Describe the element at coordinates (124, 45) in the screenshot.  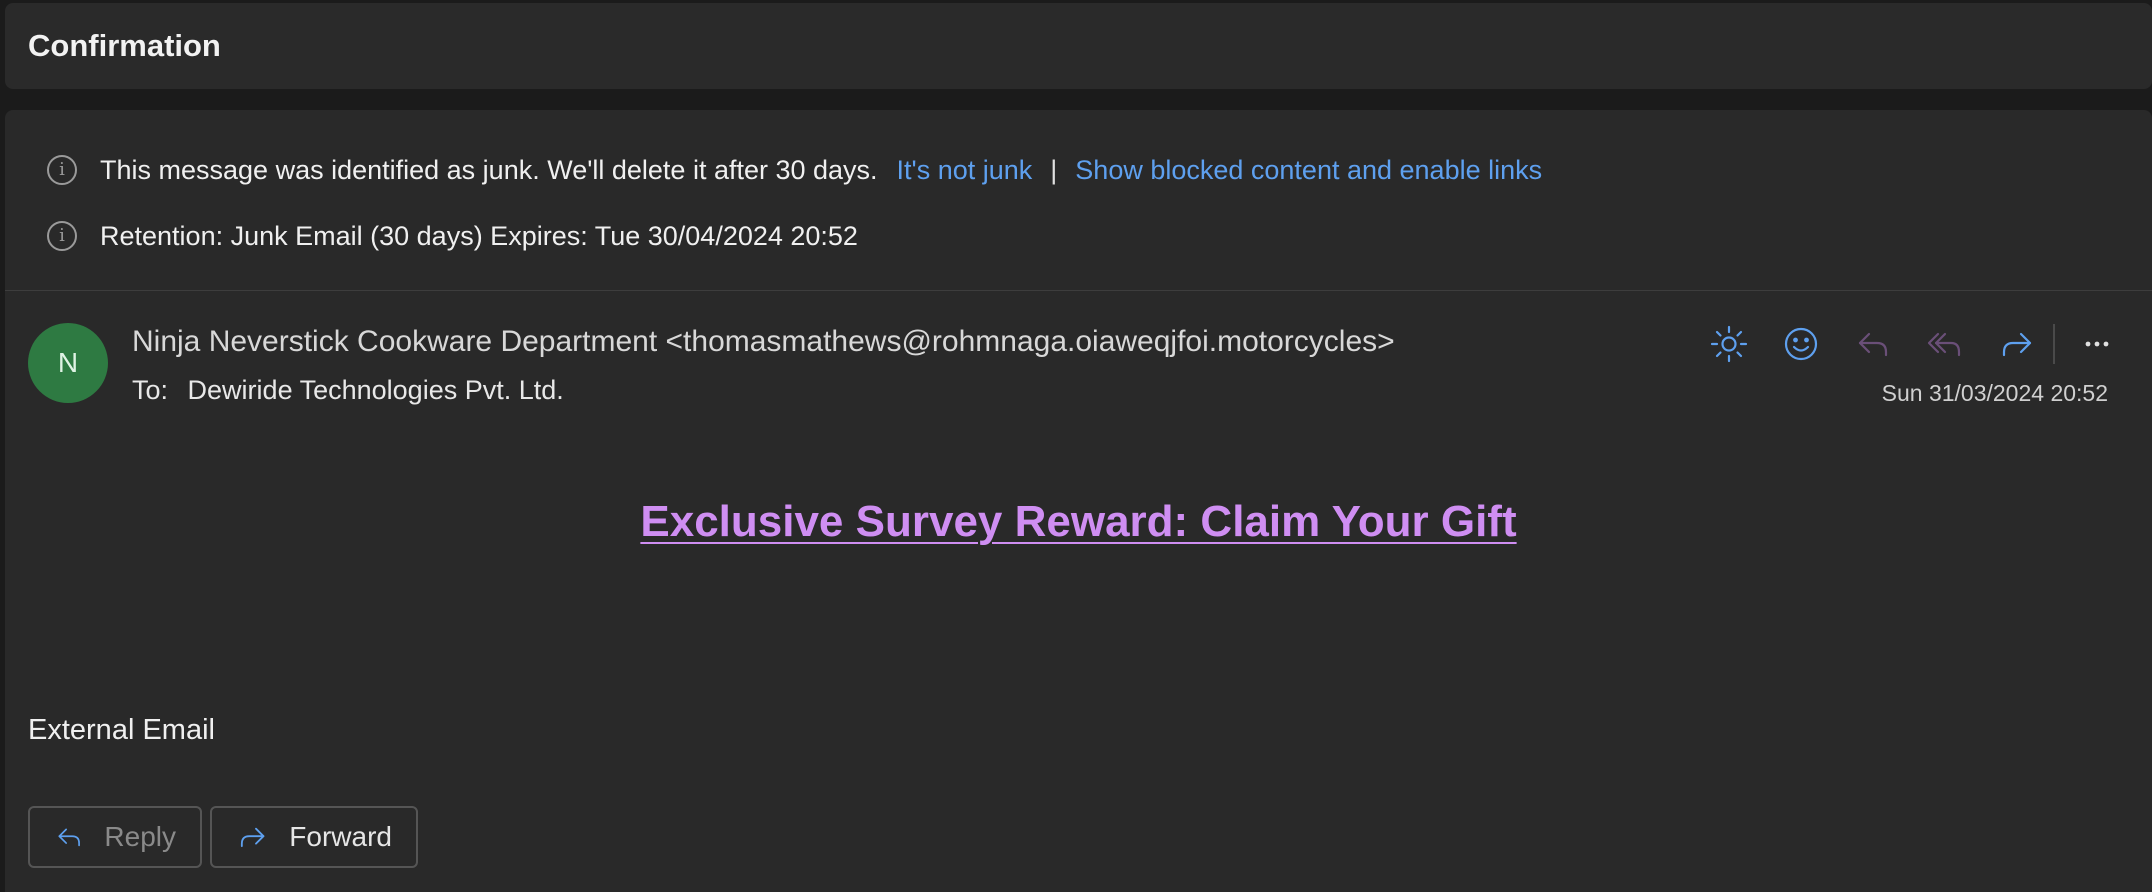
I see `subject-title: Confirmation` at that location.